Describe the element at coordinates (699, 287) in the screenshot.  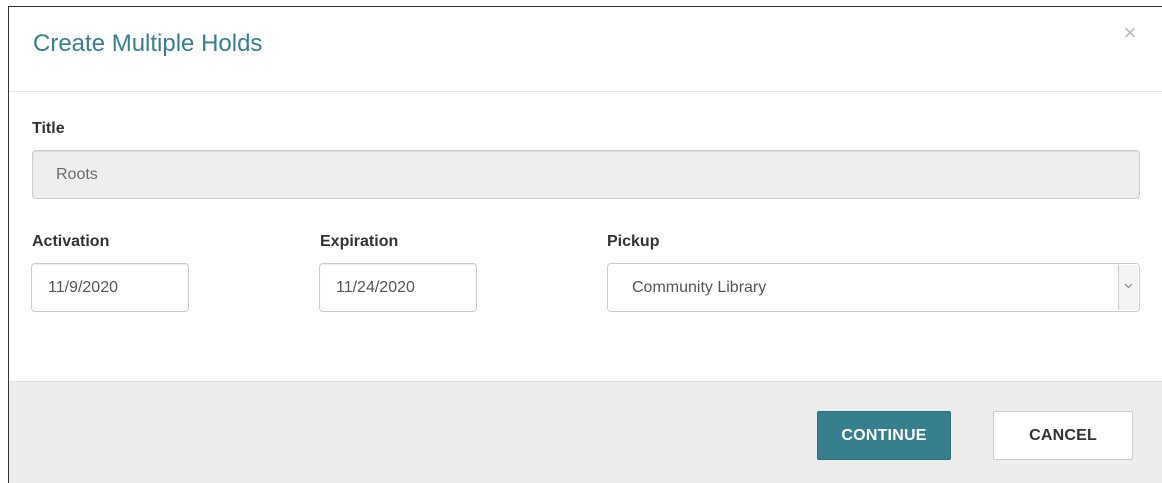
I see `pickup-selected-value: Community Library` at that location.